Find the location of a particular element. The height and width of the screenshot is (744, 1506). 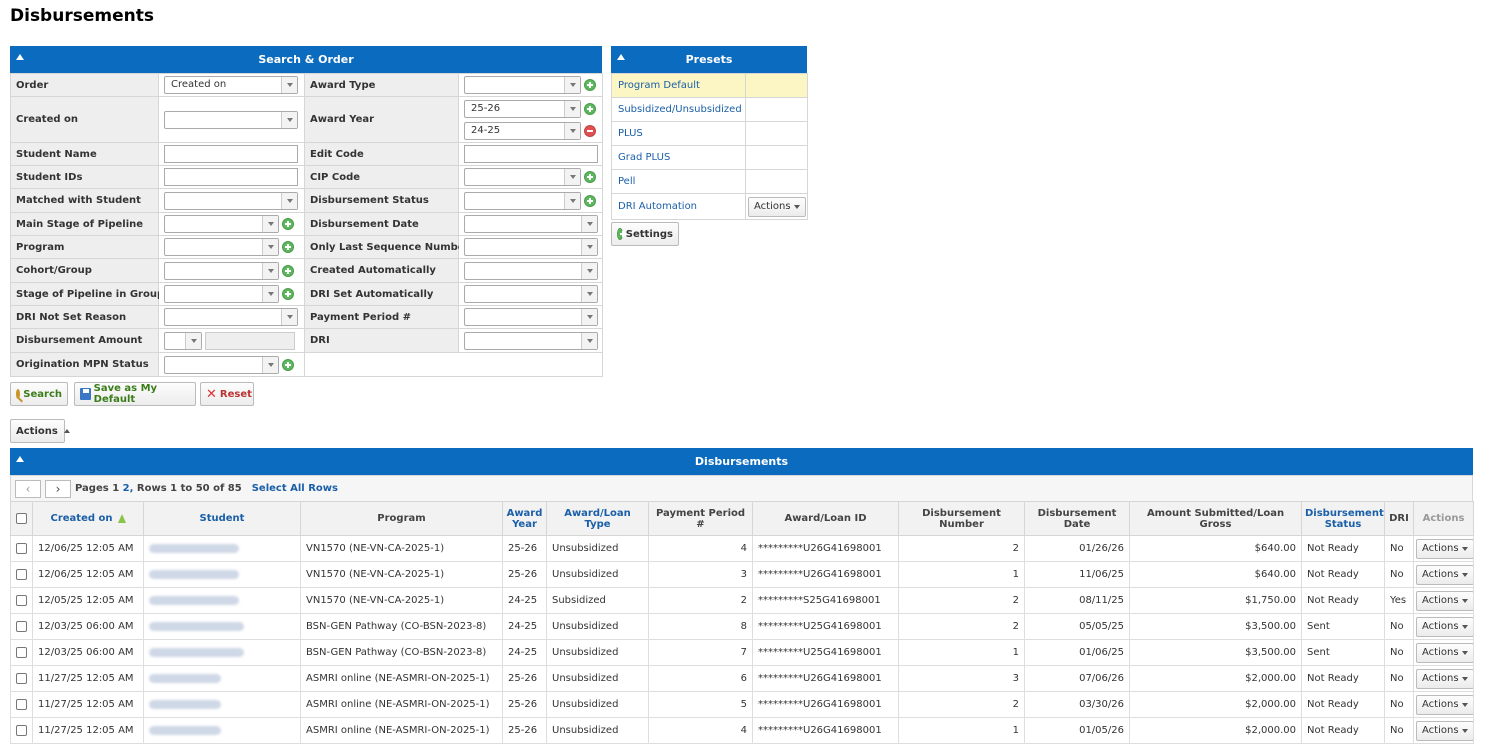

edit-code-input is located at coordinates (531, 154).